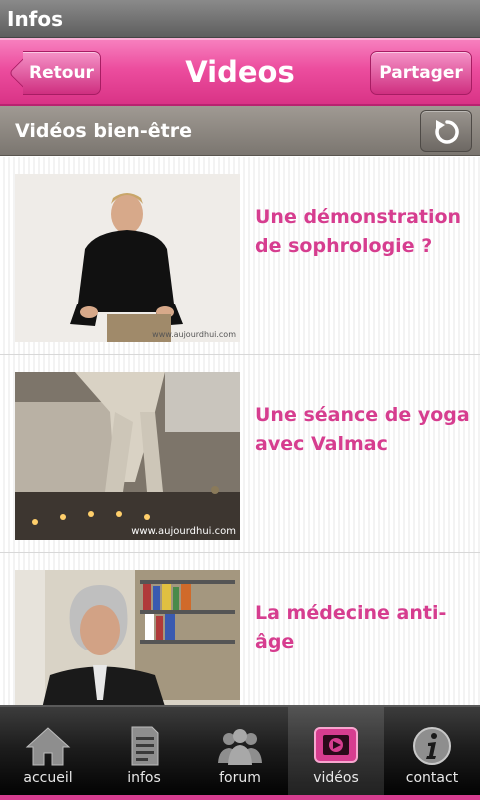  What do you see at coordinates (62, 73) in the screenshot?
I see `back-button: Retour` at bounding box center [62, 73].